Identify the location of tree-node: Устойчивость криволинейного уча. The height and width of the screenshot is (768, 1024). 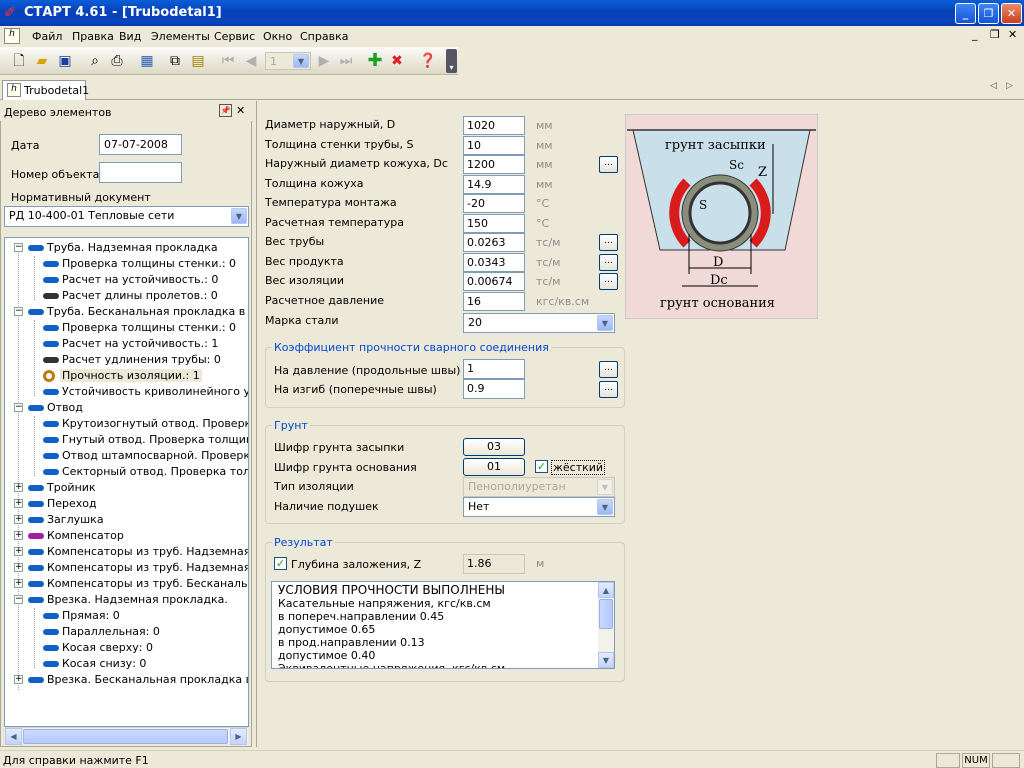
(145, 392).